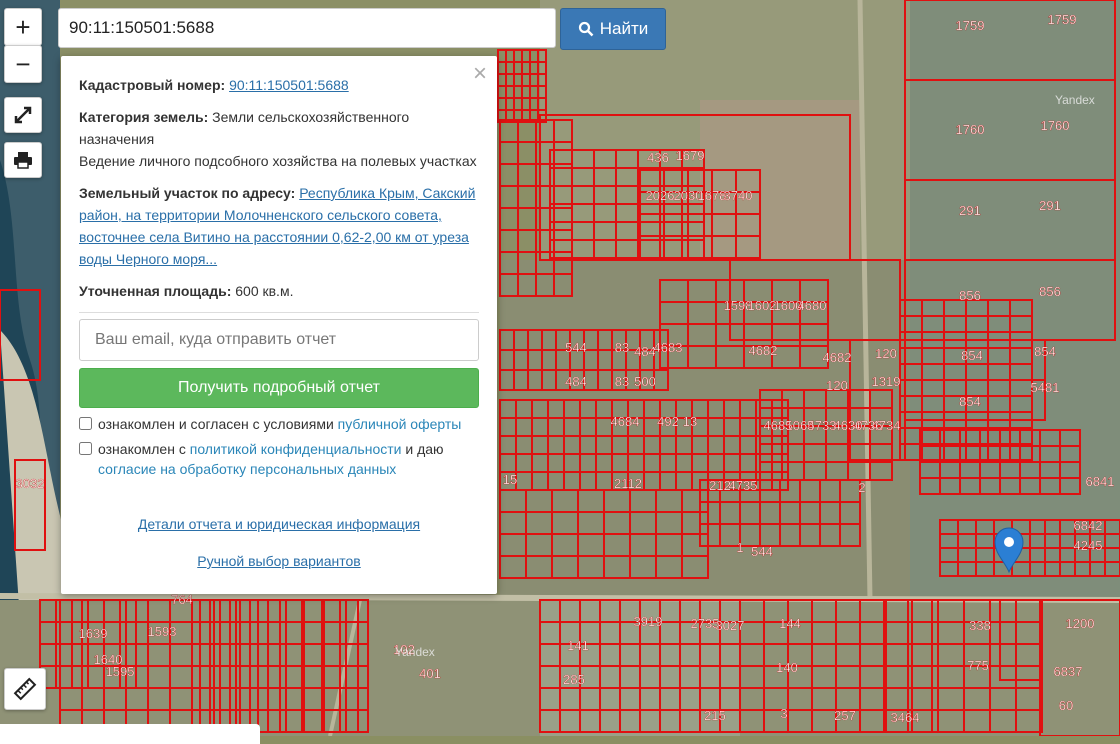 The width and height of the screenshot is (1120, 744). I want to click on zoom-out-label: −, so click(23, 63).